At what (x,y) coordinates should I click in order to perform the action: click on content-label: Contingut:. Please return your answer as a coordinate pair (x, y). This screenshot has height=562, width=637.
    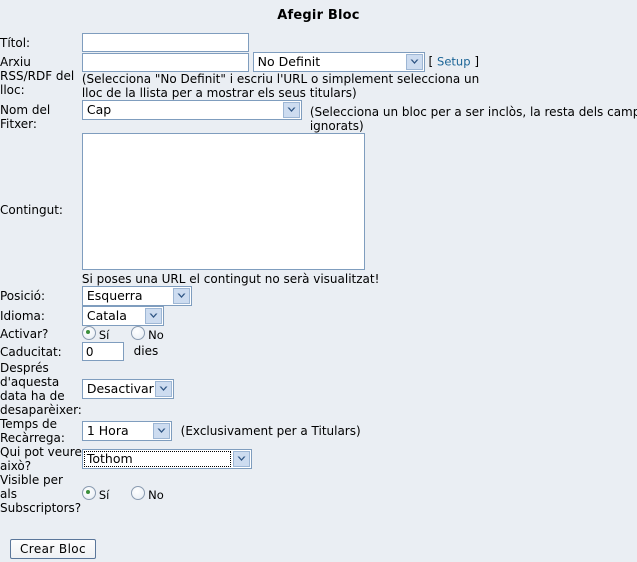
    Looking at the image, I should click on (31, 209).